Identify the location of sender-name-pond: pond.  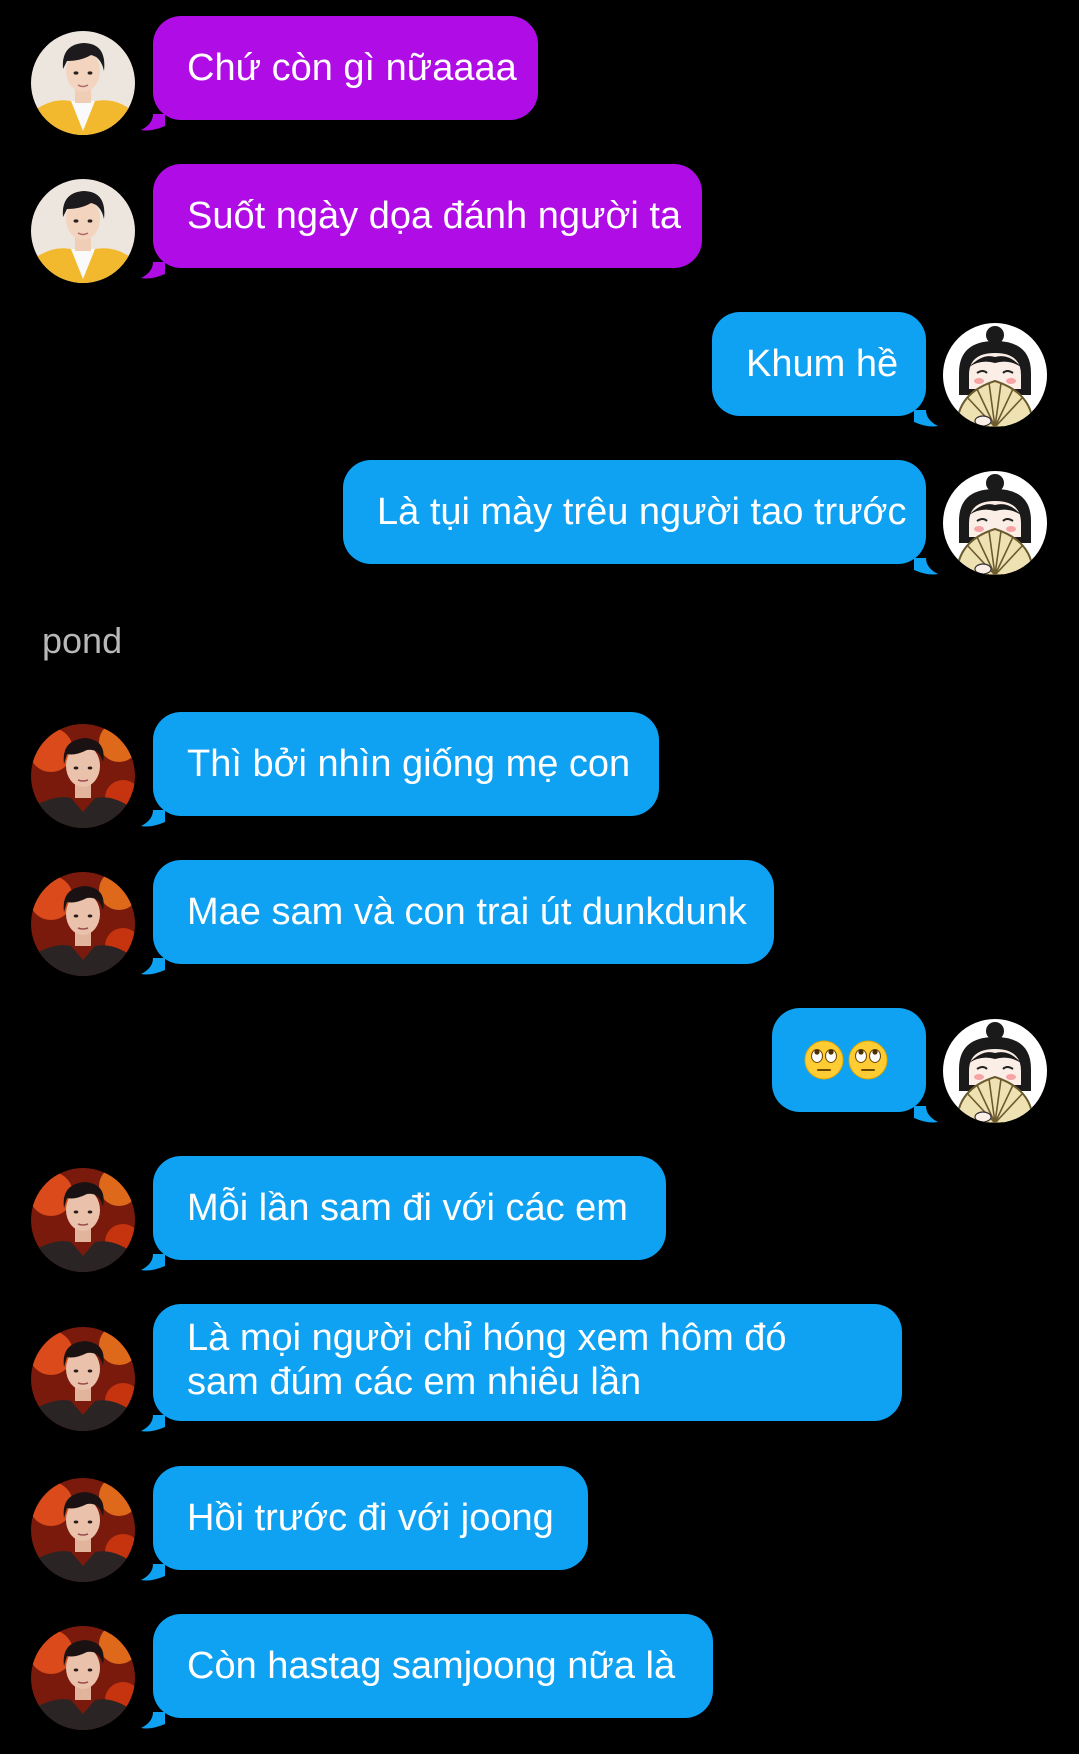
(82, 640).